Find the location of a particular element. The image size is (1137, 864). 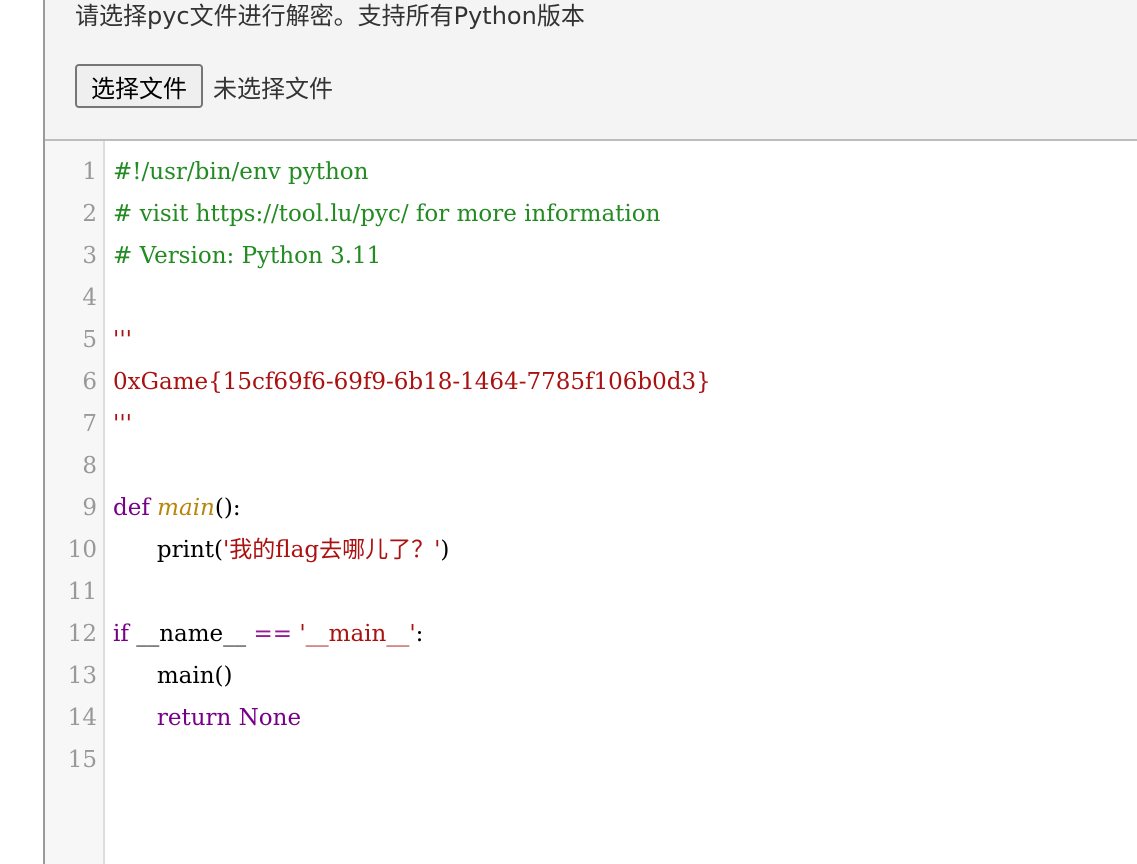

code-token: main() is located at coordinates (173, 676).